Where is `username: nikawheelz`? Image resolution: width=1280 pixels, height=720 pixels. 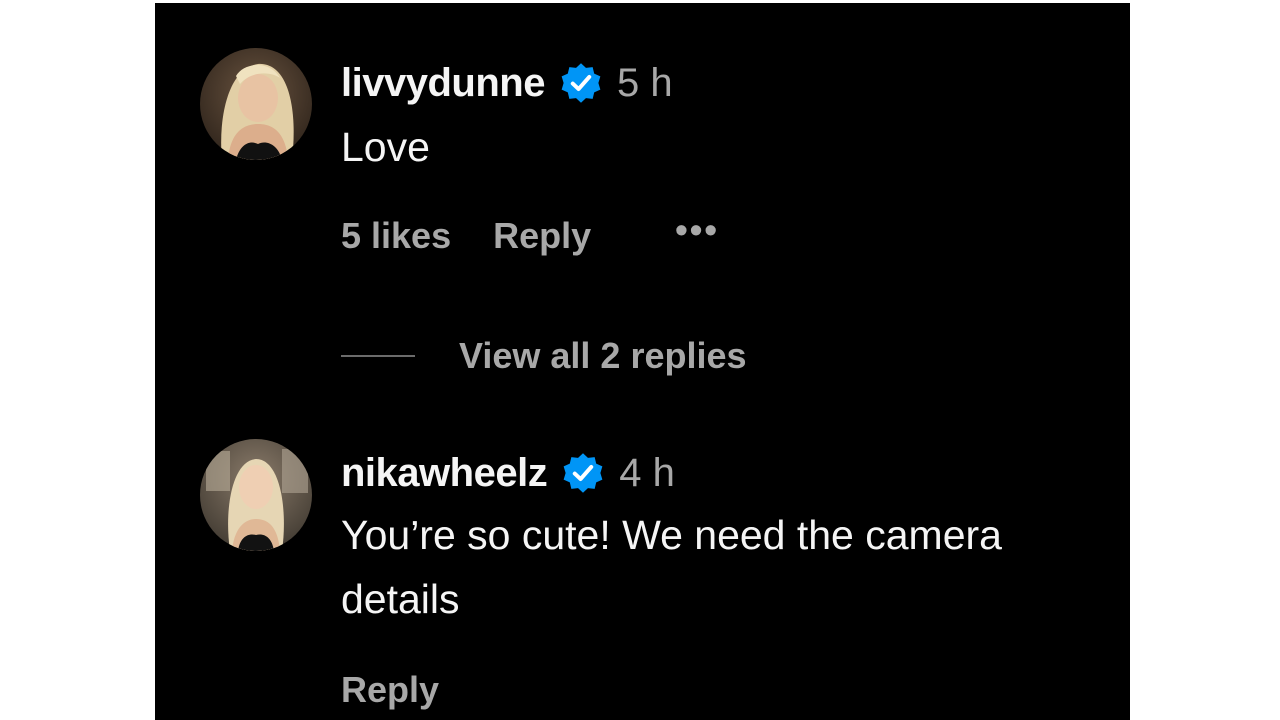
username: nikawheelz is located at coordinates (444, 473).